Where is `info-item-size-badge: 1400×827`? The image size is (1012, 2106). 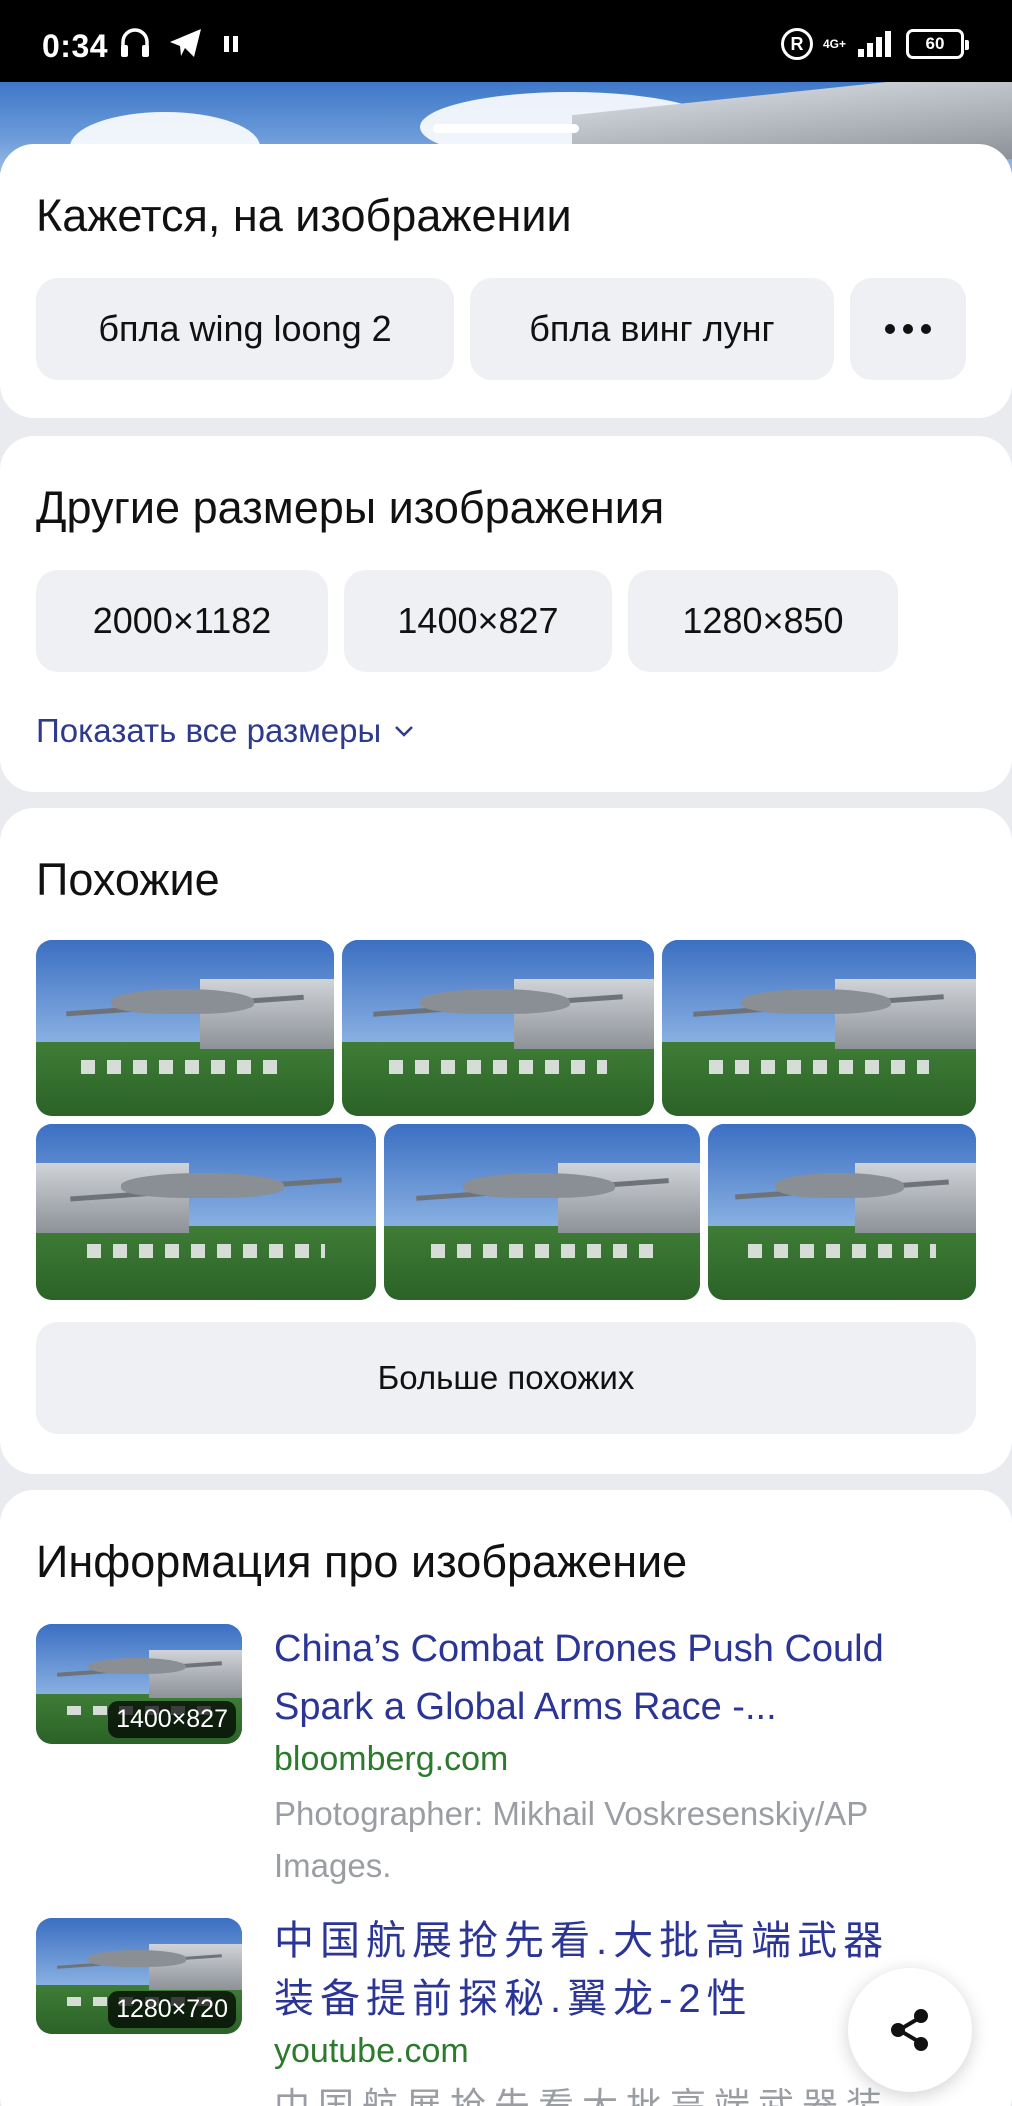 info-item-size-badge: 1400×827 is located at coordinates (172, 1719).